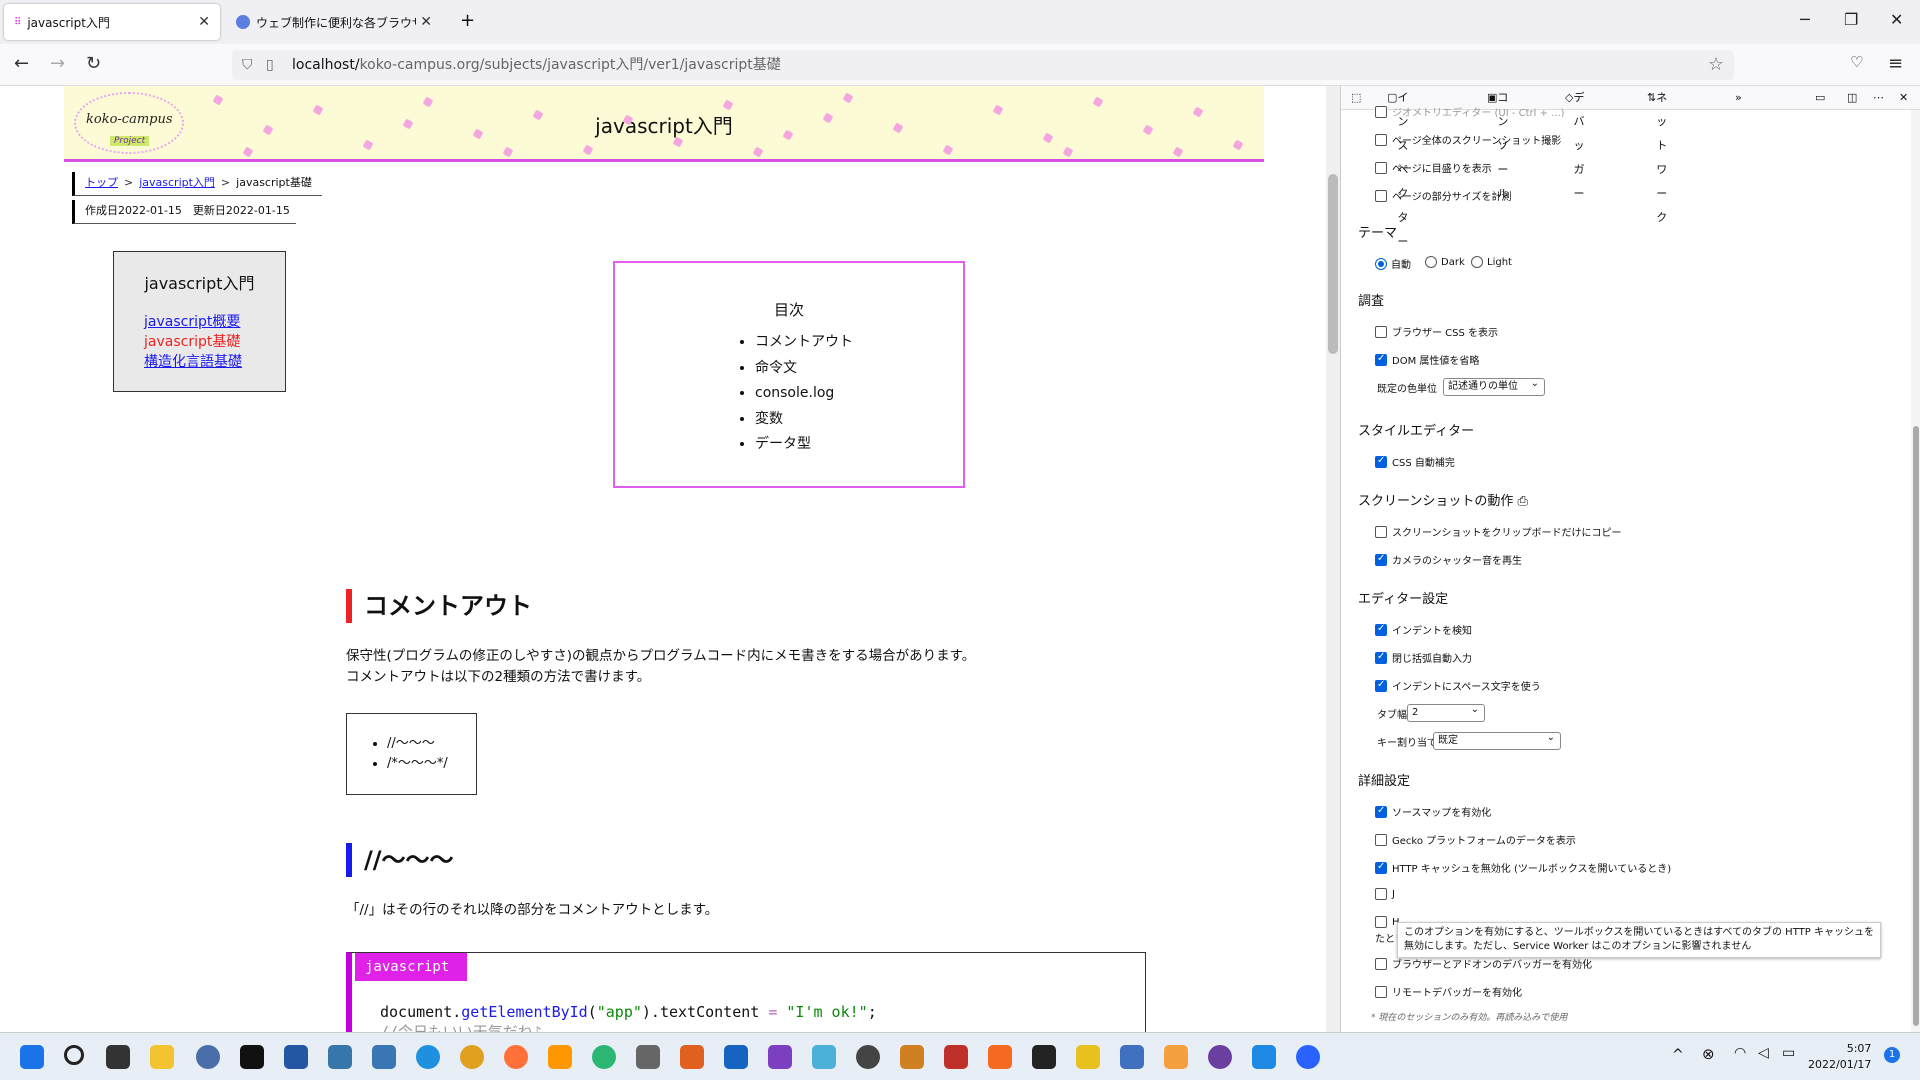 This screenshot has height=1080, width=1920. I want to click on app6-icon, so click(1308, 1057).